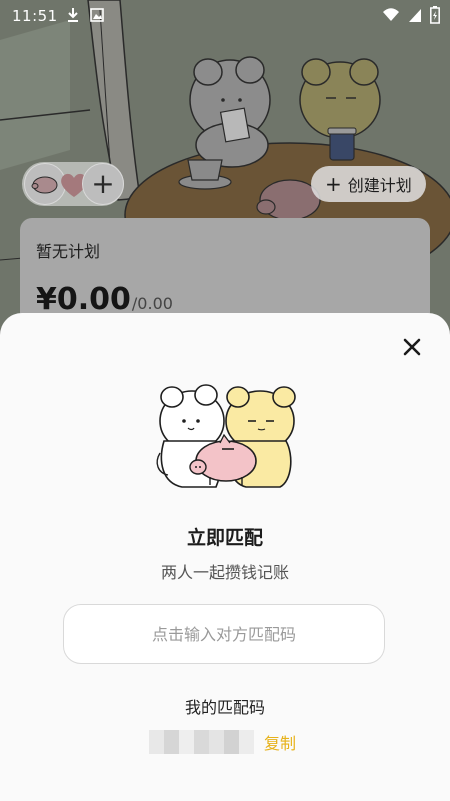 This screenshot has height=801, width=450. Describe the element at coordinates (224, 707) in the screenshot. I see `my-code-label: 我的匹配码` at that location.